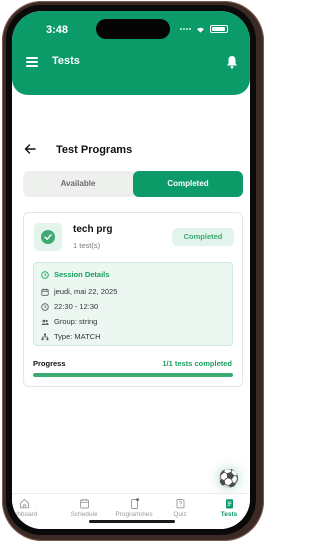  What do you see at coordinates (219, 29) in the screenshot?
I see `battery-icon` at bounding box center [219, 29].